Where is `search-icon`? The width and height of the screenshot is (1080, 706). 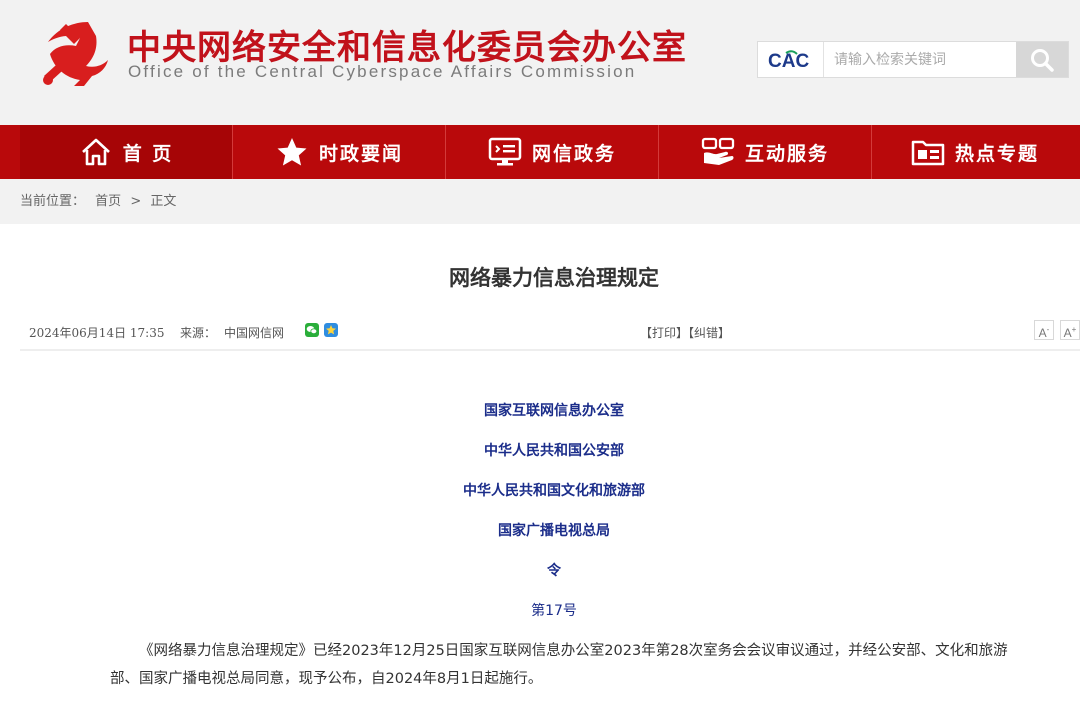 search-icon is located at coordinates (1042, 60).